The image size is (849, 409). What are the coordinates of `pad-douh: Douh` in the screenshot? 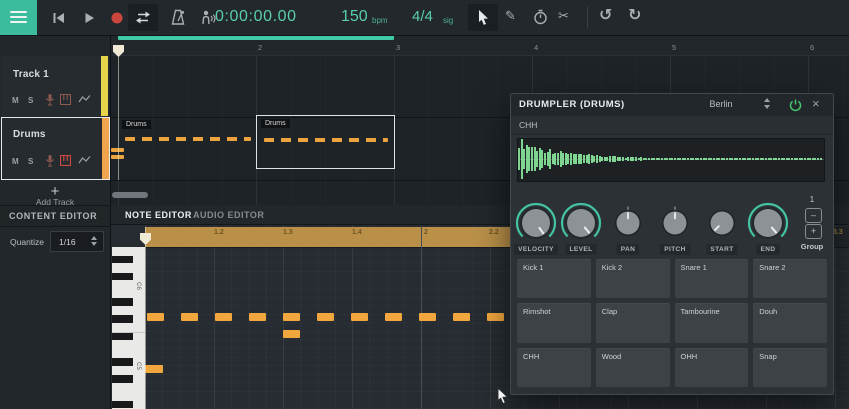 It's located at (790, 323).